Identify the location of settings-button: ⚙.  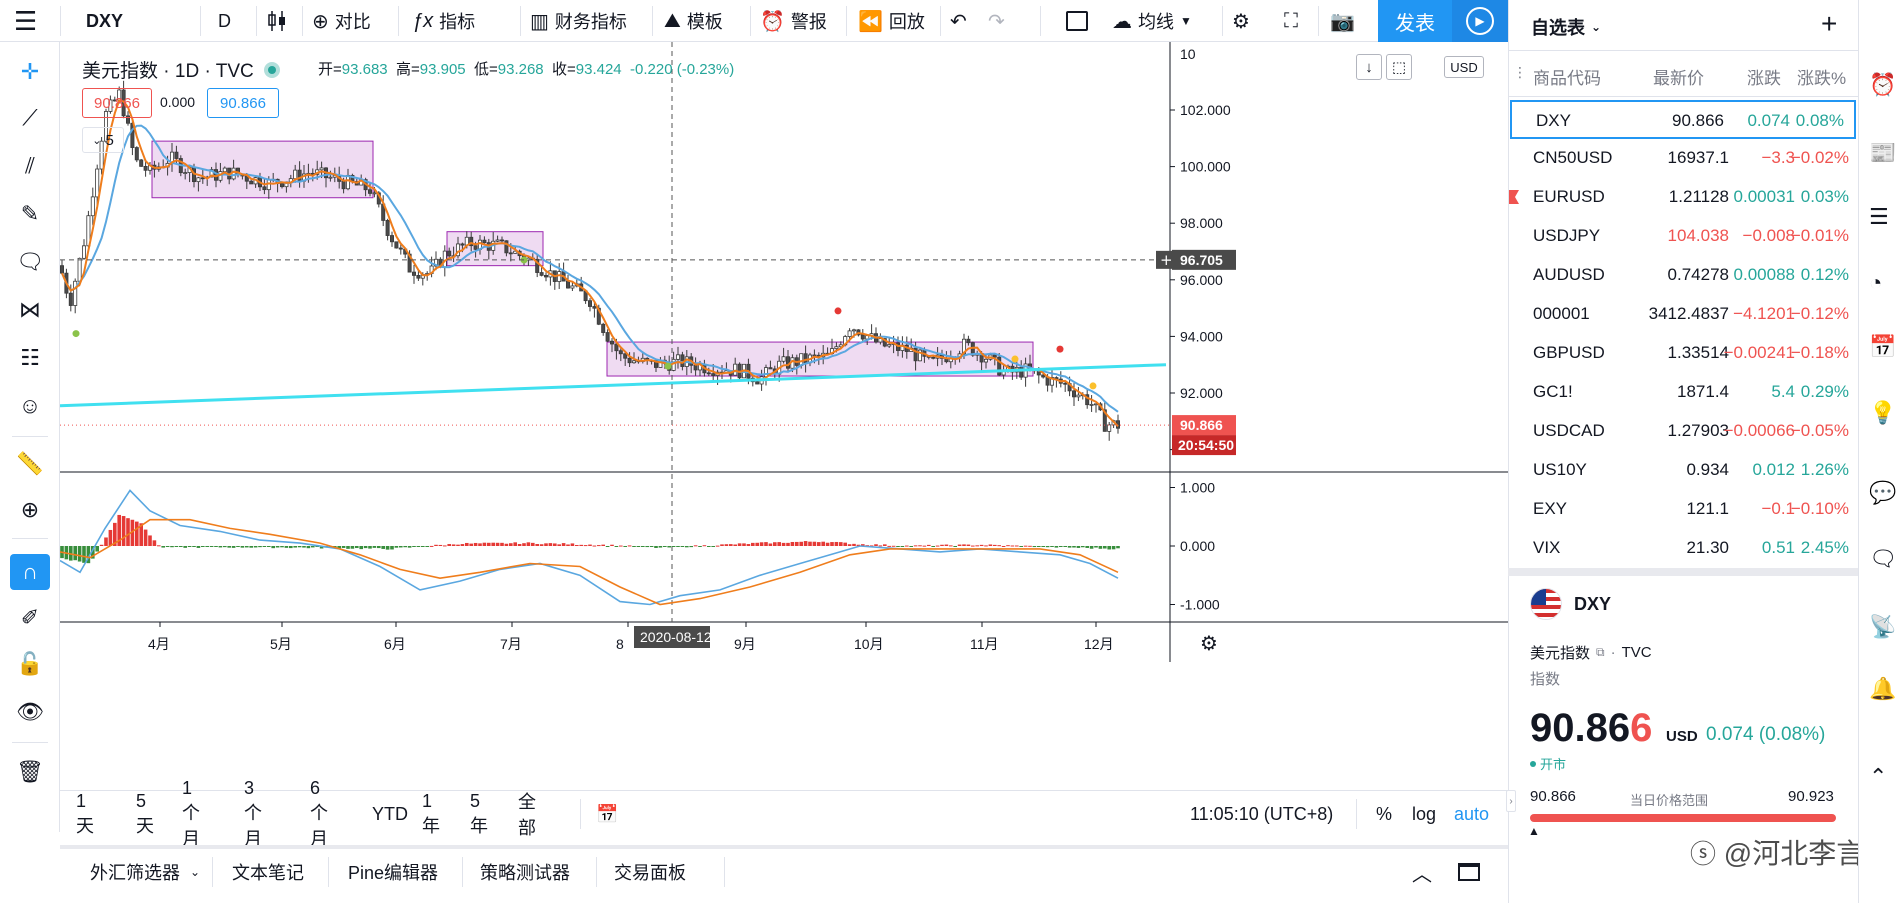
(1241, 21).